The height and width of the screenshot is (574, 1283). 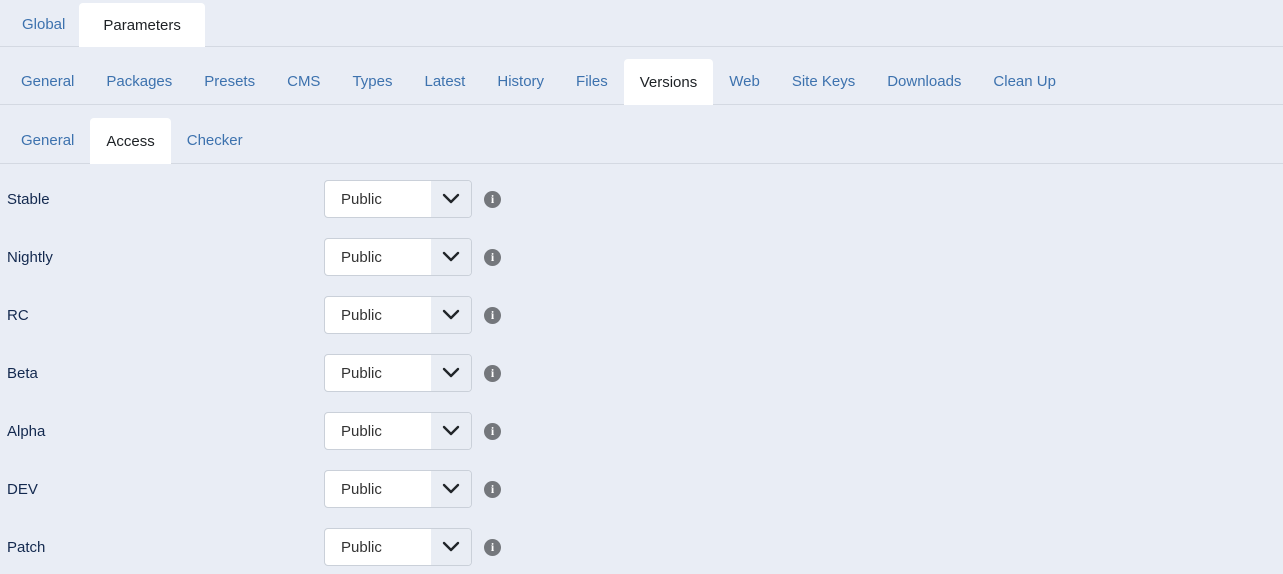 I want to click on tab-global: Global, so click(x=43, y=24).